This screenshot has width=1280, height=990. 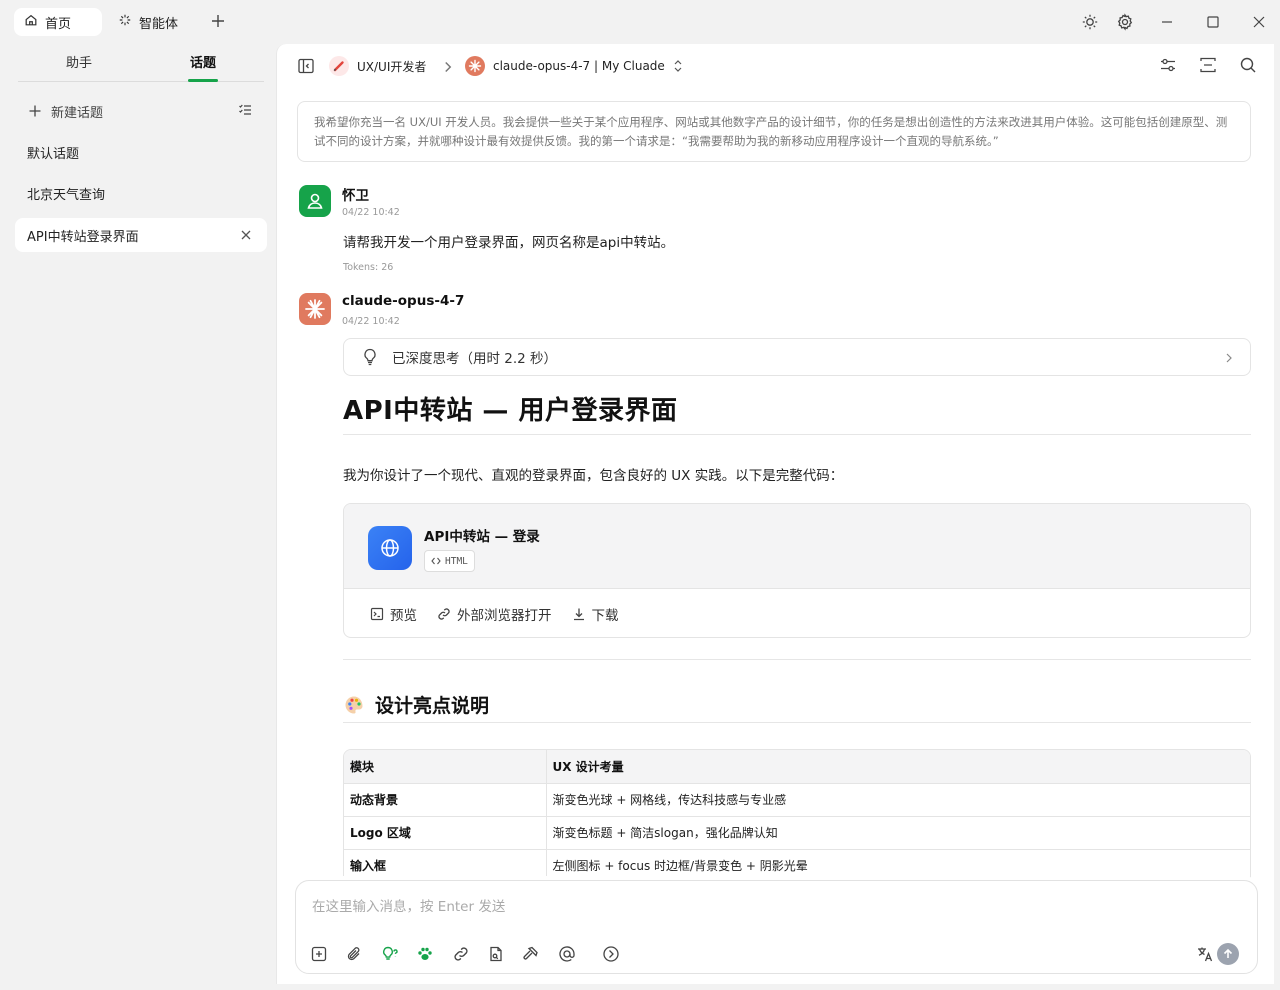 I want to click on knowledge-file-icon, so click(x=496, y=954).